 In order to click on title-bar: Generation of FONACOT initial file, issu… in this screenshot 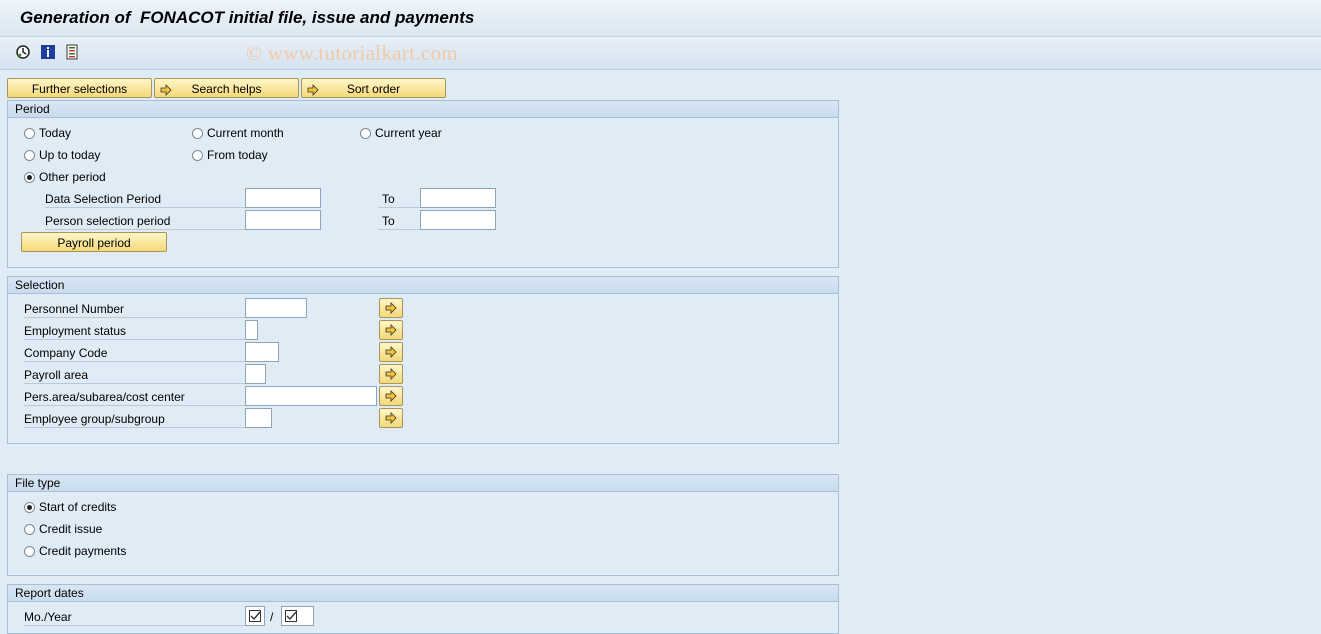, I will do `click(660, 18)`.